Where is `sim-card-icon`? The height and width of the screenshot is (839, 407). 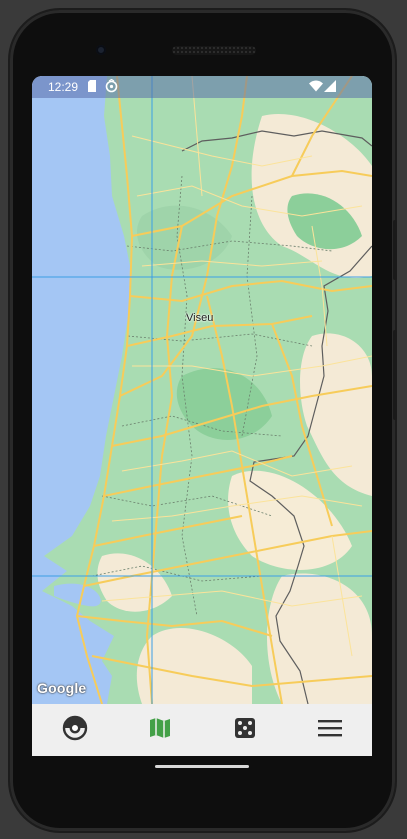 sim-card-icon is located at coordinates (92, 87).